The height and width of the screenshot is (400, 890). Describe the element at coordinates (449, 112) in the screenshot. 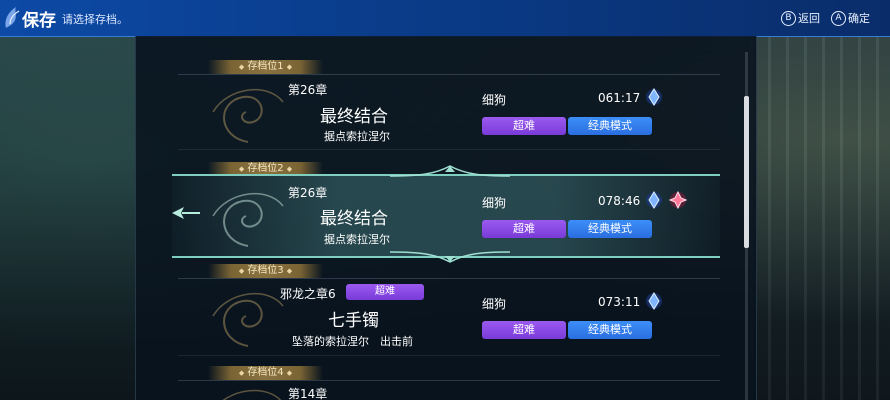

I see `save-slot-1: 第26章 最终结合 据点索拉涅尔 细狗 061:17 超难 经典模式` at that location.